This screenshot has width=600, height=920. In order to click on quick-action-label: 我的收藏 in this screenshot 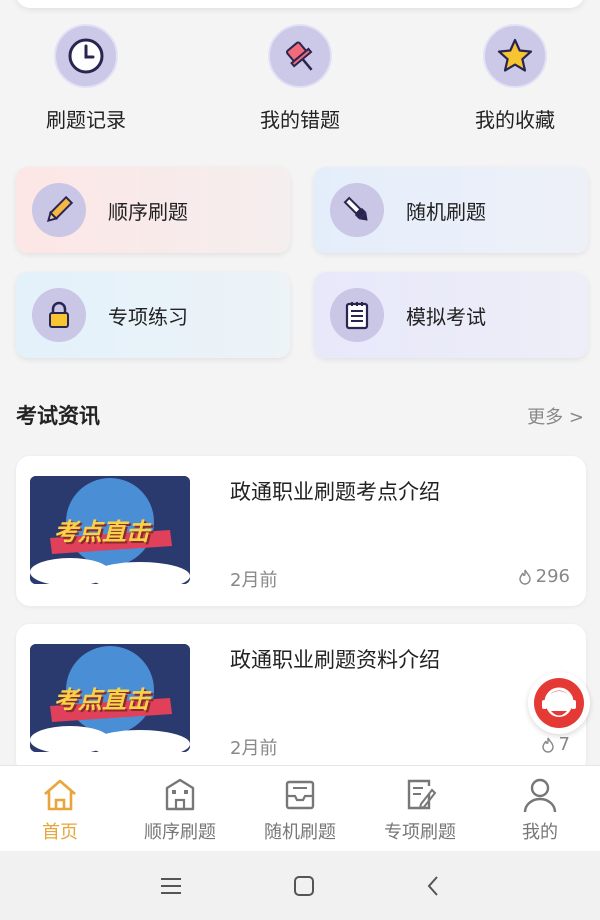, I will do `click(515, 120)`.